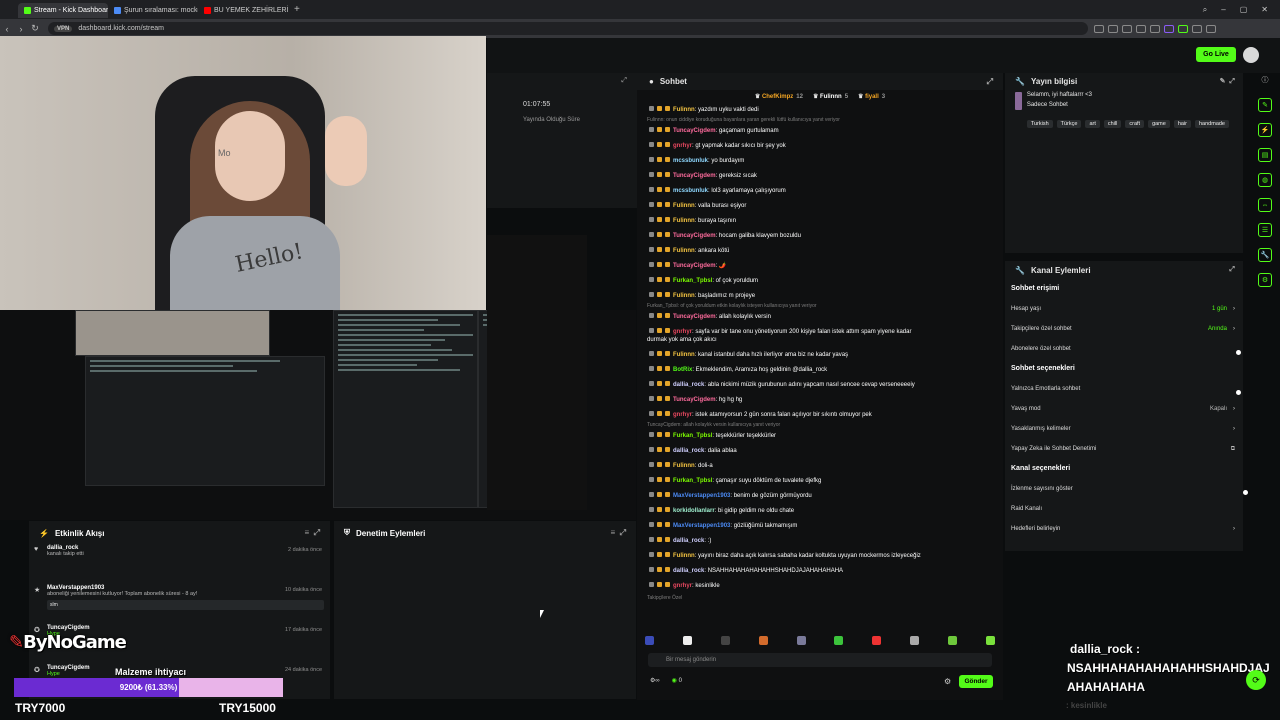 This screenshot has width=1280, height=720. Describe the element at coordinates (1092, 124) in the screenshot. I see `stream-tag: art` at that location.